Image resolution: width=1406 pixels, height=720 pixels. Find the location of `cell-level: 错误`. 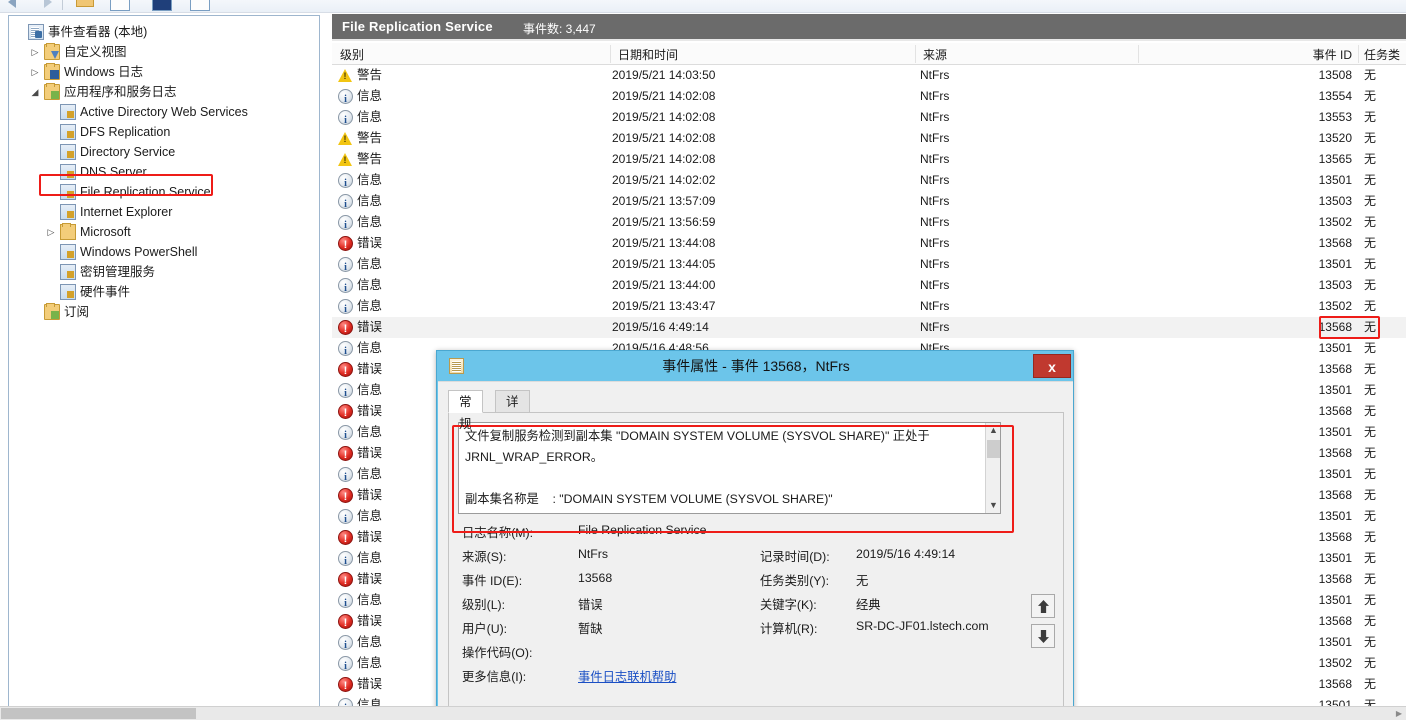

cell-level: 错误 is located at coordinates (360, 454).